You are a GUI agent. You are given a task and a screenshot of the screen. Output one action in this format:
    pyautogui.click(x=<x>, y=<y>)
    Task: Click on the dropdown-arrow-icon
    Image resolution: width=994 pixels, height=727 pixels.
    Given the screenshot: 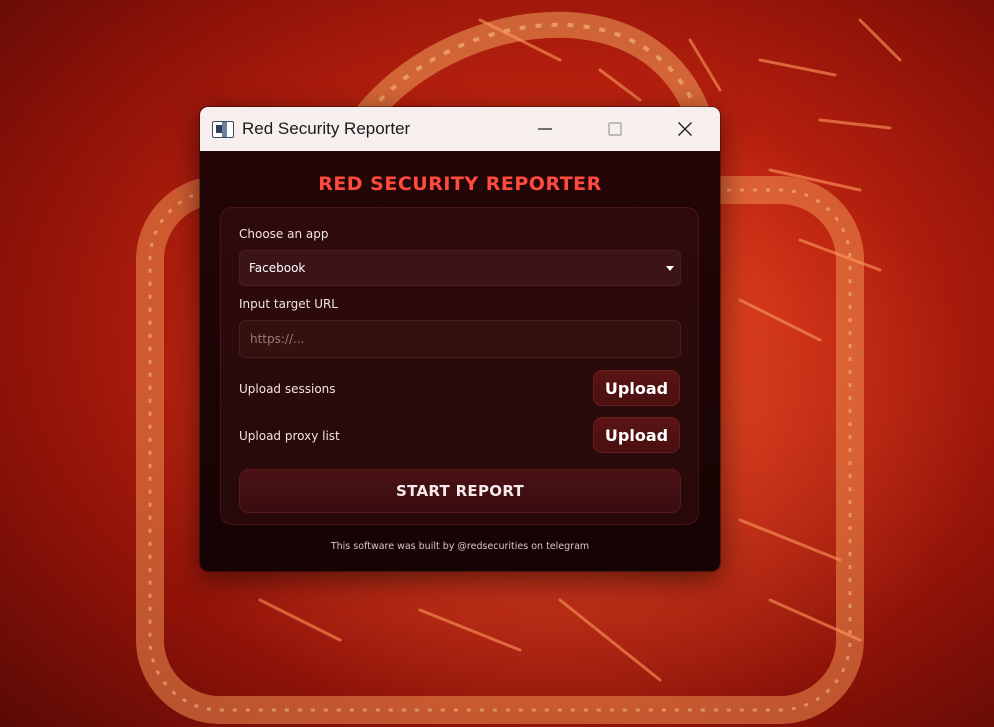 What is the action you would take?
    pyautogui.click(x=670, y=268)
    